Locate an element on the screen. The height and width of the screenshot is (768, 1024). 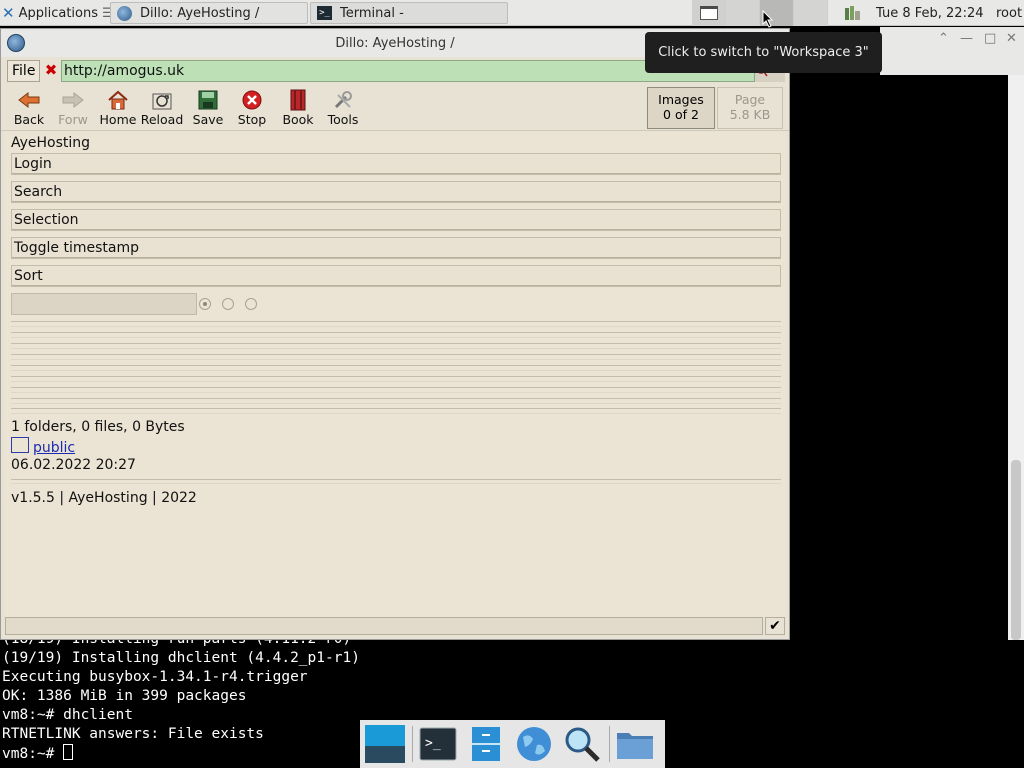
window-thumbnail-icon is located at coordinates (708, 13).